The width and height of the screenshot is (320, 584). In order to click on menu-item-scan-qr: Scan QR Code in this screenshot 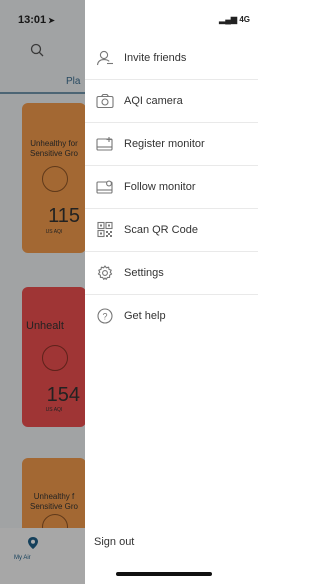, I will do `click(171, 230)`.